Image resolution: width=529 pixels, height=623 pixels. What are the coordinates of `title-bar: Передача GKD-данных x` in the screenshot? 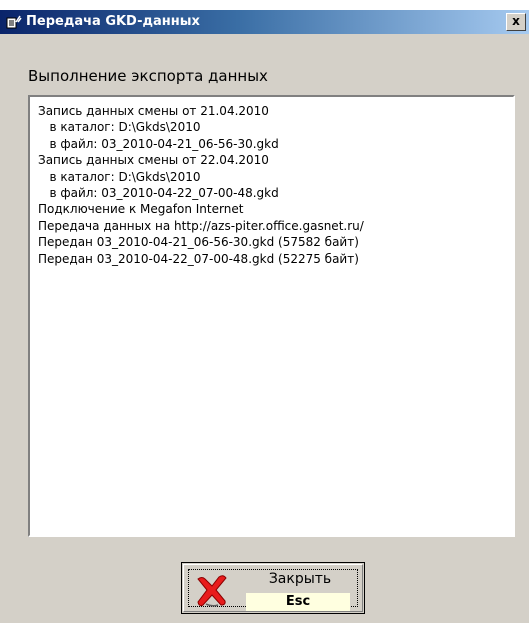 It's located at (264, 22).